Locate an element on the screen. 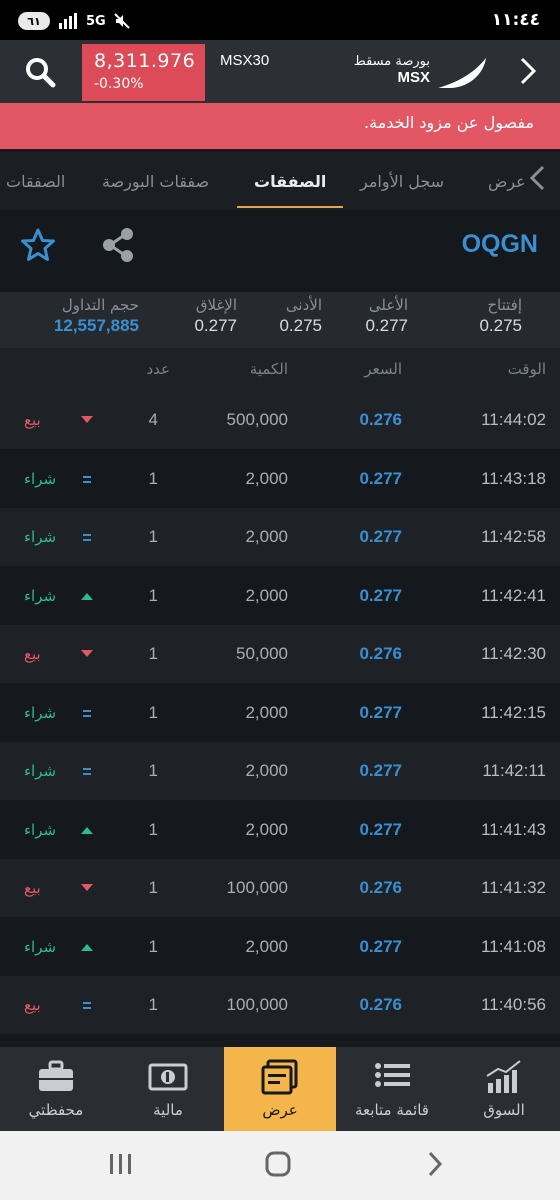 This screenshot has height=1200, width=560. back-button is located at coordinates (437, 1164).